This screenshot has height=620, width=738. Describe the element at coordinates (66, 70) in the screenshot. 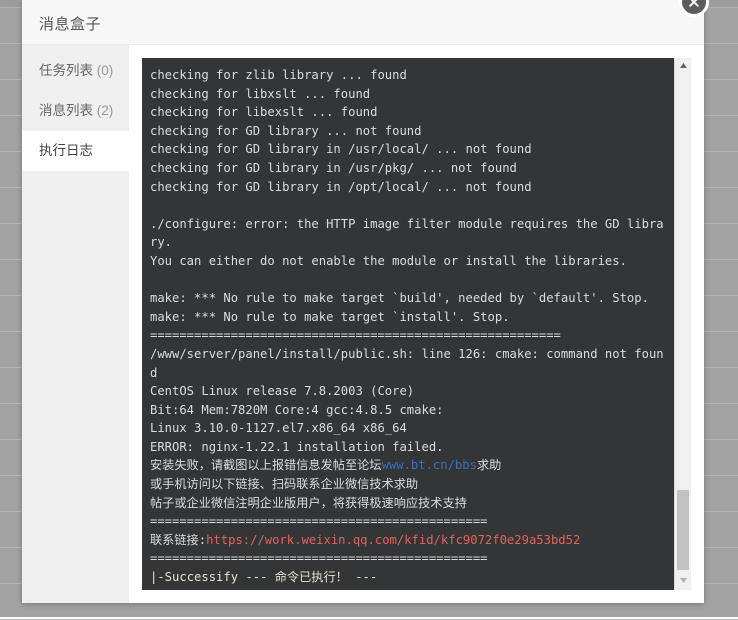

I see `sidebar-item-label: 任务列表` at that location.